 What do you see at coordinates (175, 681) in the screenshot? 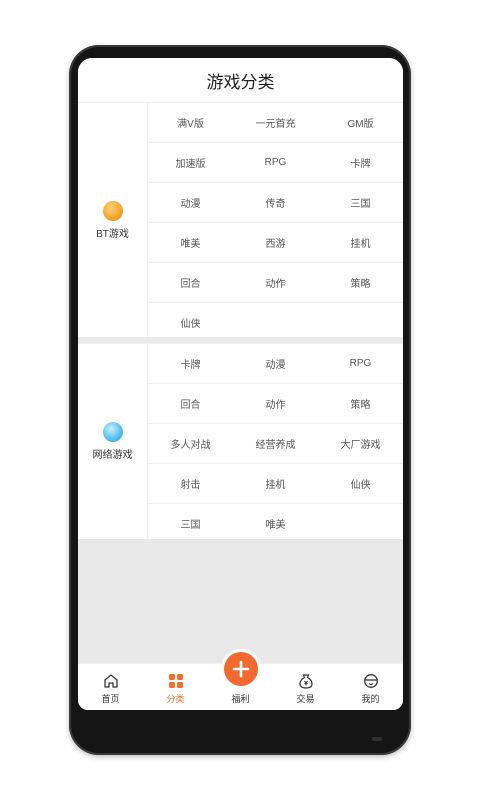
I see `grid-icon` at bounding box center [175, 681].